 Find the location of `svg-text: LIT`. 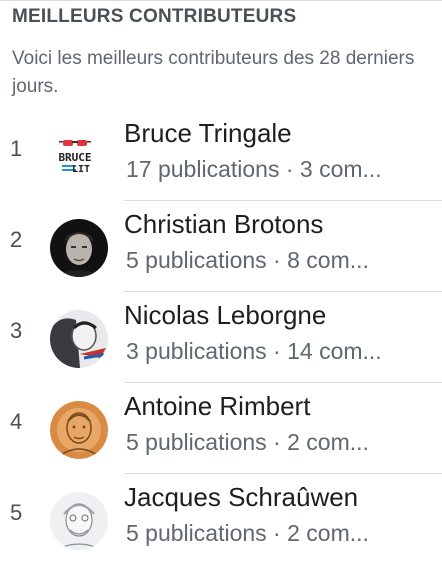

svg-text: LIT is located at coordinates (81, 169).